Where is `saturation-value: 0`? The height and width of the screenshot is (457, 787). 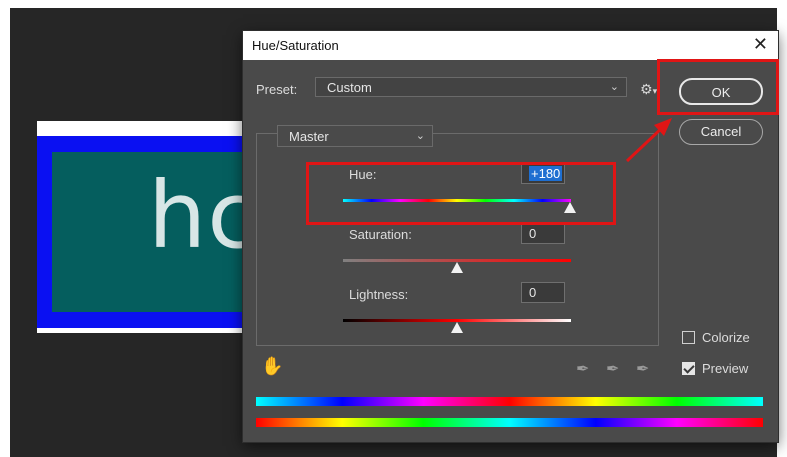 saturation-value: 0 is located at coordinates (533, 233).